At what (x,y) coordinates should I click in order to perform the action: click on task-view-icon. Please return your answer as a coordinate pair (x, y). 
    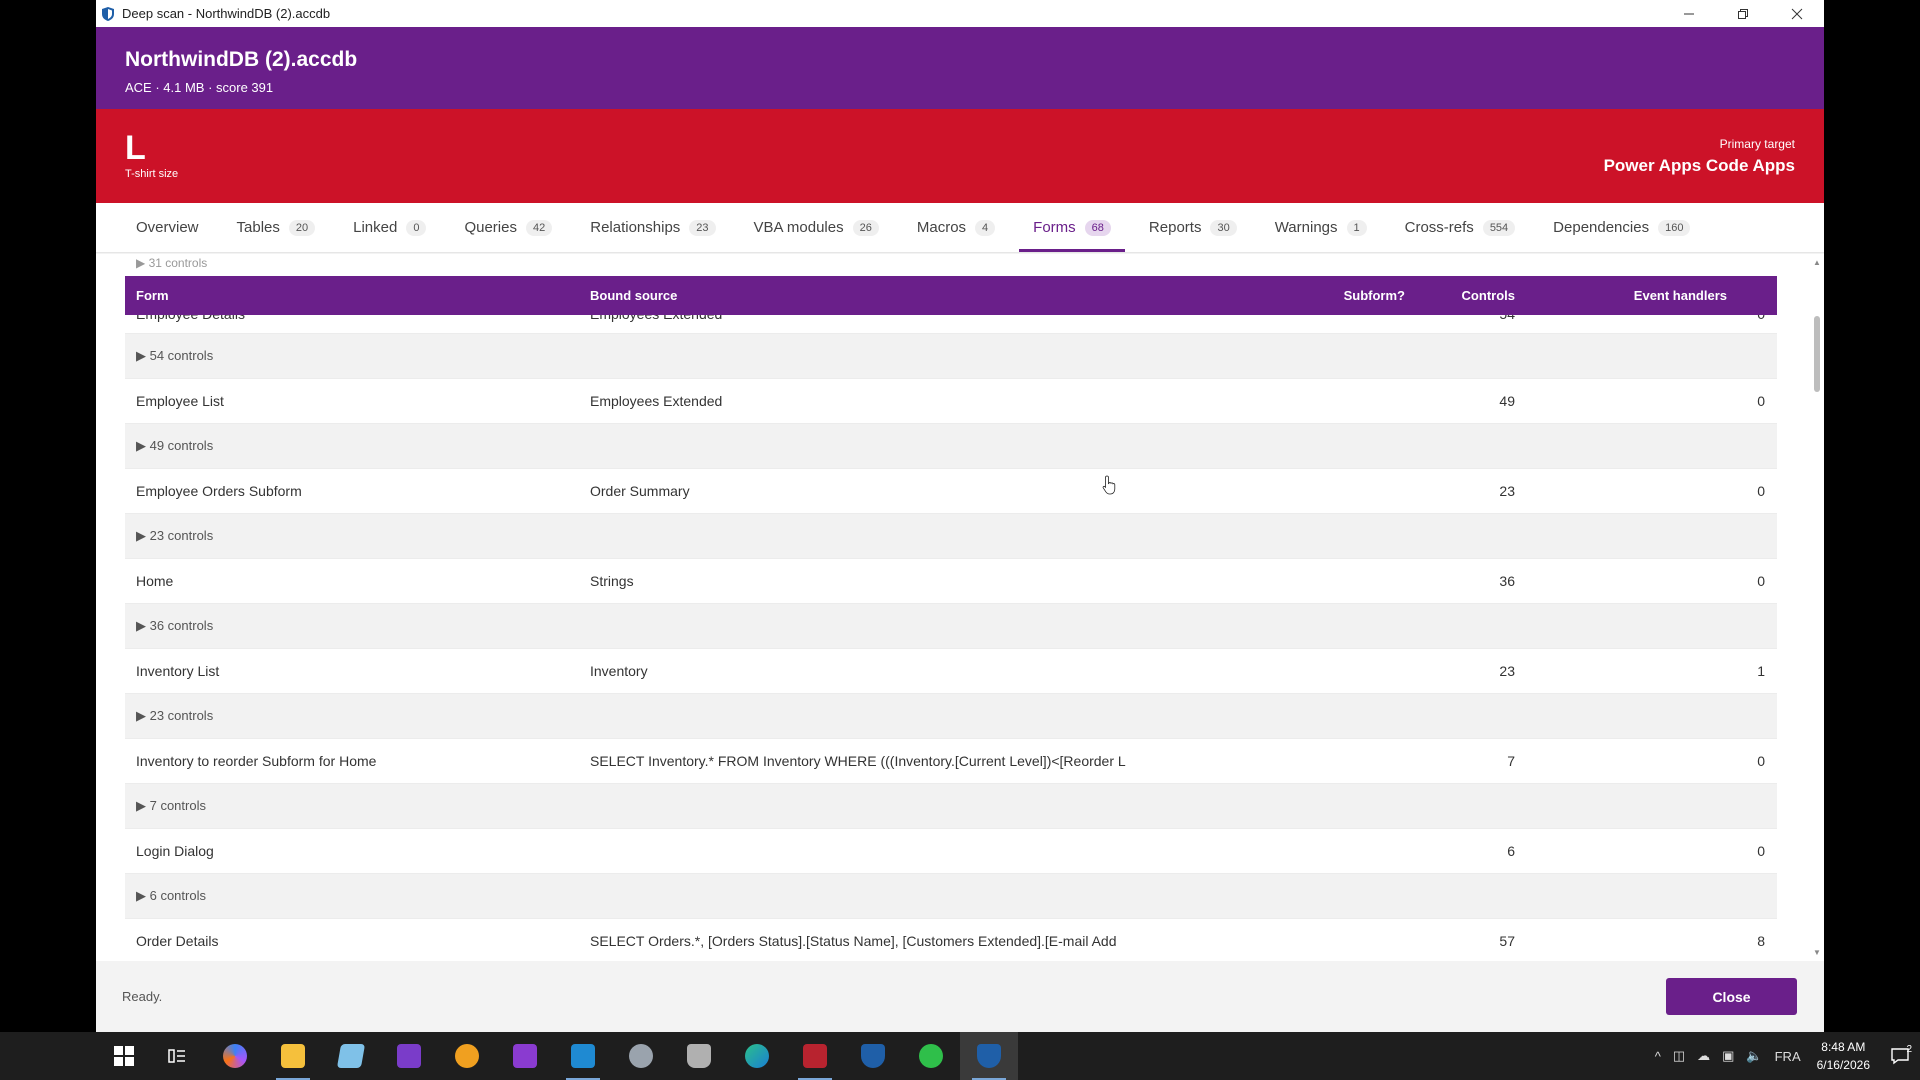
    Looking at the image, I should click on (176, 1056).